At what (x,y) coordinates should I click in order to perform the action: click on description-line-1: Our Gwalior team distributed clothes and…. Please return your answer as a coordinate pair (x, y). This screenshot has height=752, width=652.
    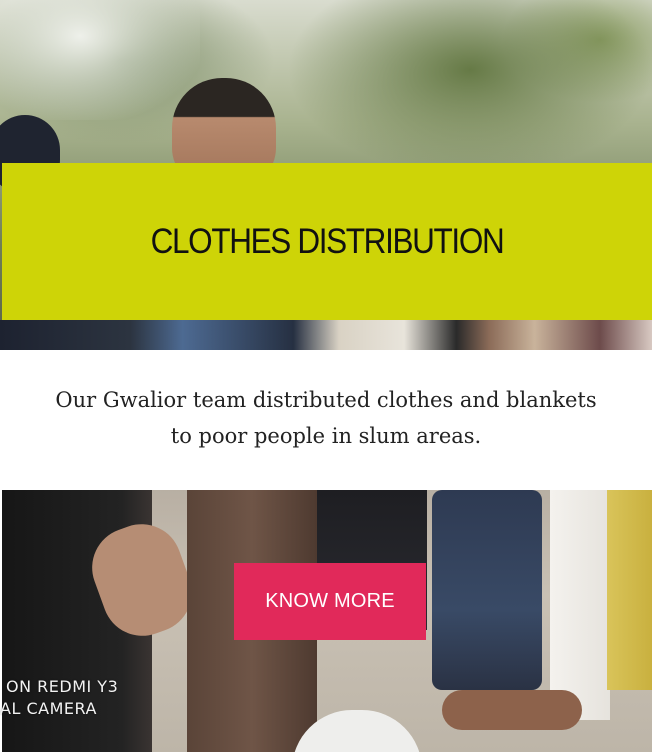
    Looking at the image, I should click on (326, 400).